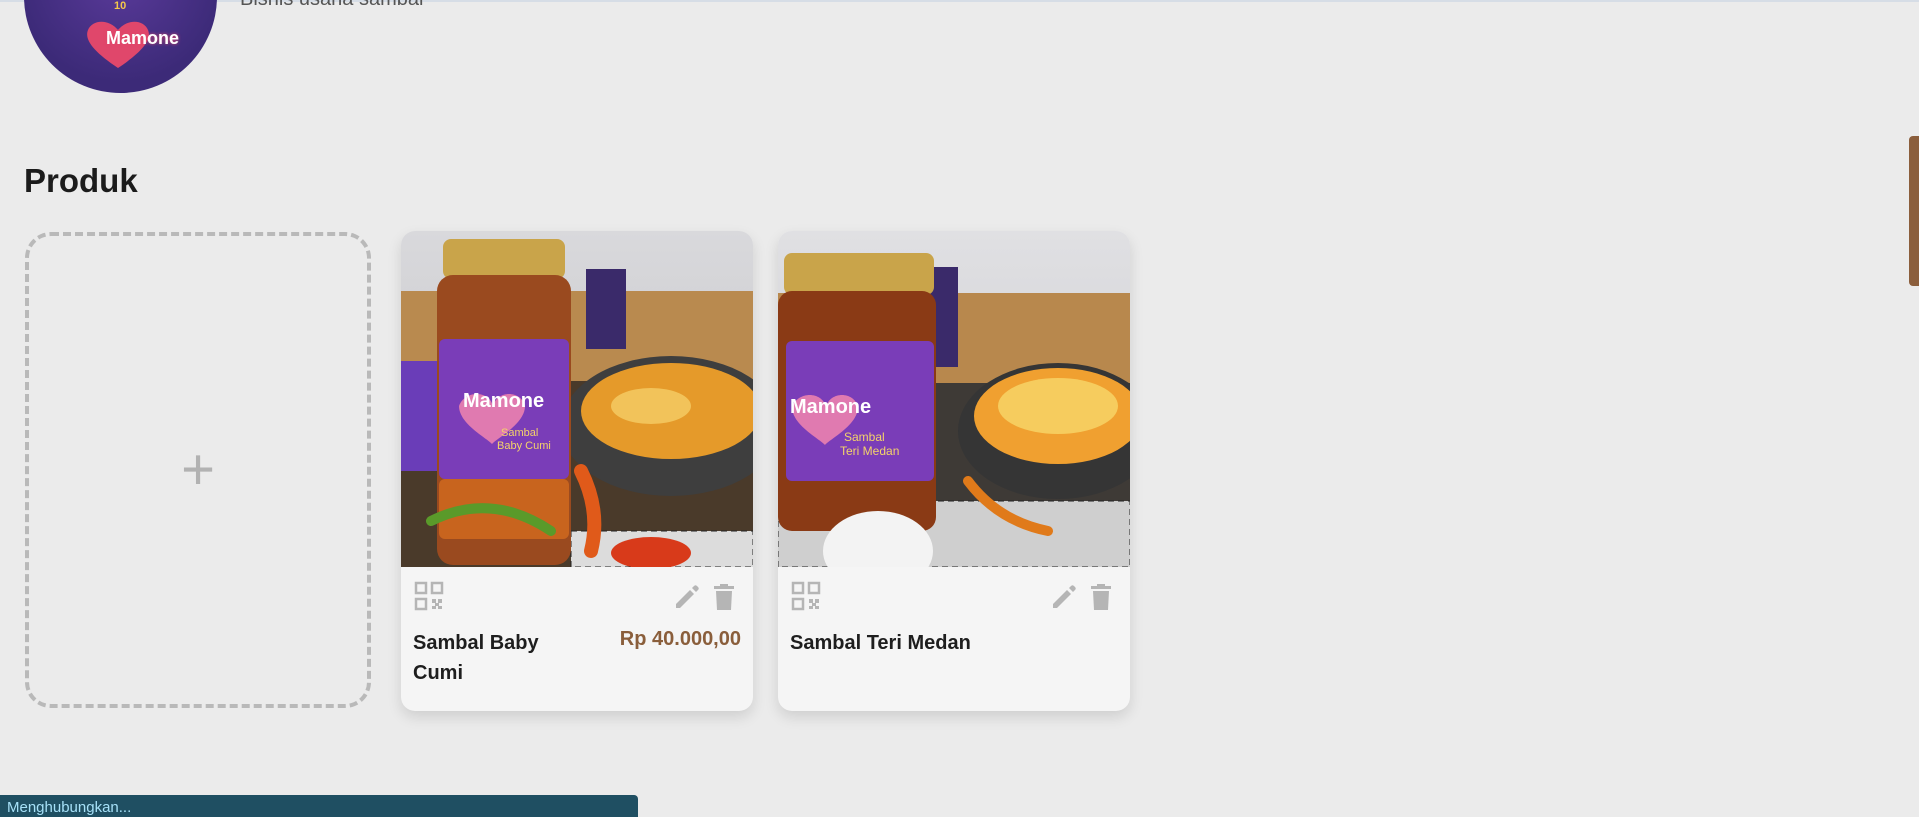  I want to click on plus-icon: +, so click(198, 469).